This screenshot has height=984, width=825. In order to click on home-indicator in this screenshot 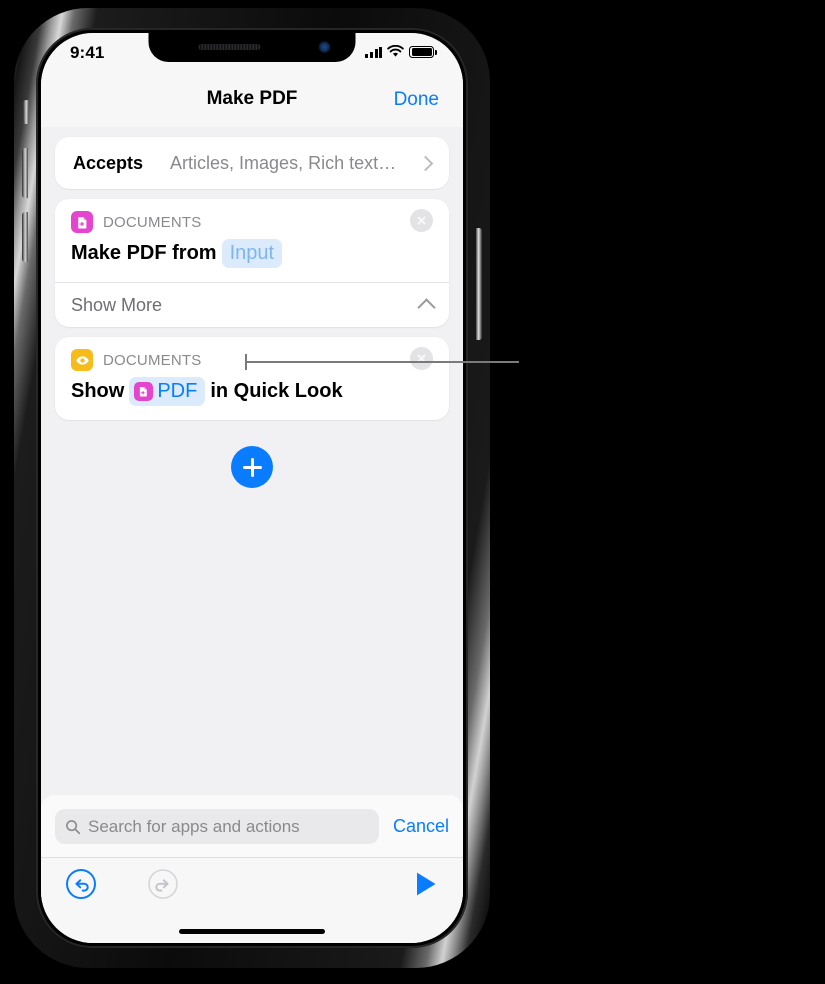, I will do `click(252, 931)`.